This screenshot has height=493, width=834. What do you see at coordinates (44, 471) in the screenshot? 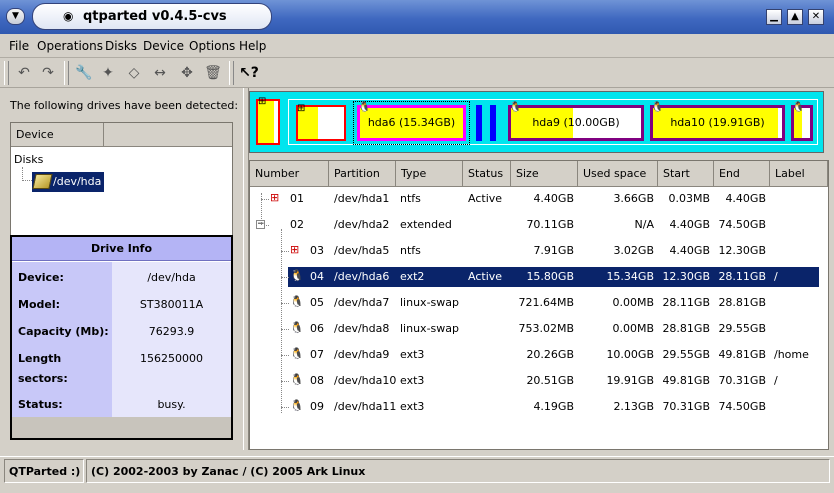
I see `status-app: QTParted :)` at bounding box center [44, 471].